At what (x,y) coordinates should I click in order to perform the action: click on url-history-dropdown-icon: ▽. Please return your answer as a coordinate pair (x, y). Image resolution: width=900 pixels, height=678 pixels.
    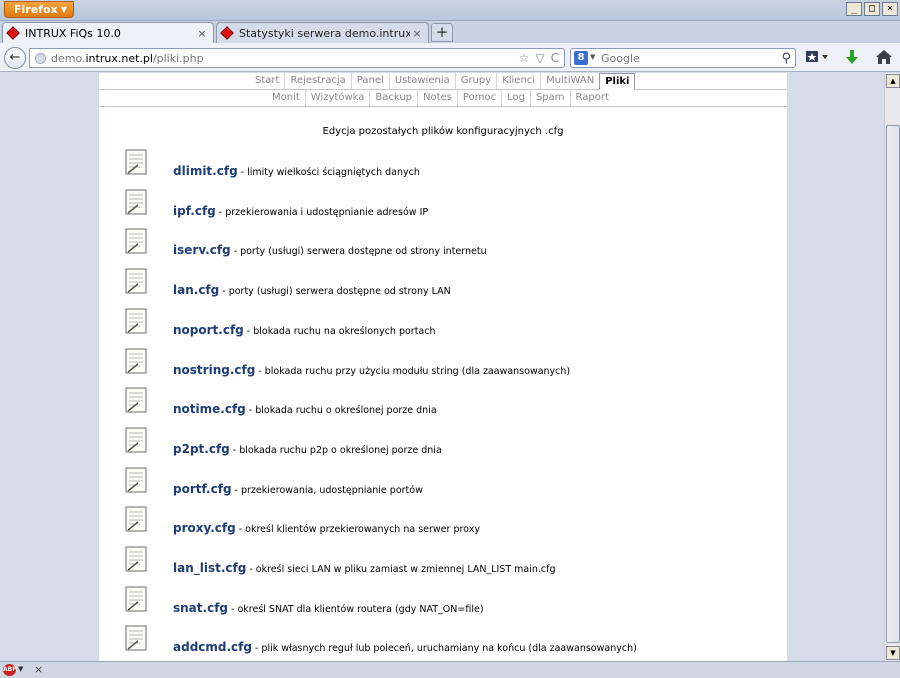
    Looking at the image, I should click on (539, 58).